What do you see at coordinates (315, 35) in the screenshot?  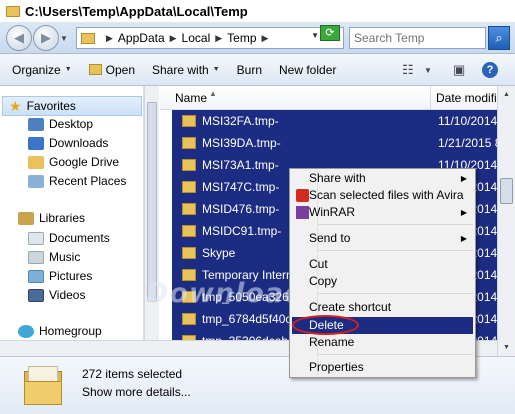 I see `address-dropdown: ▼` at bounding box center [315, 35].